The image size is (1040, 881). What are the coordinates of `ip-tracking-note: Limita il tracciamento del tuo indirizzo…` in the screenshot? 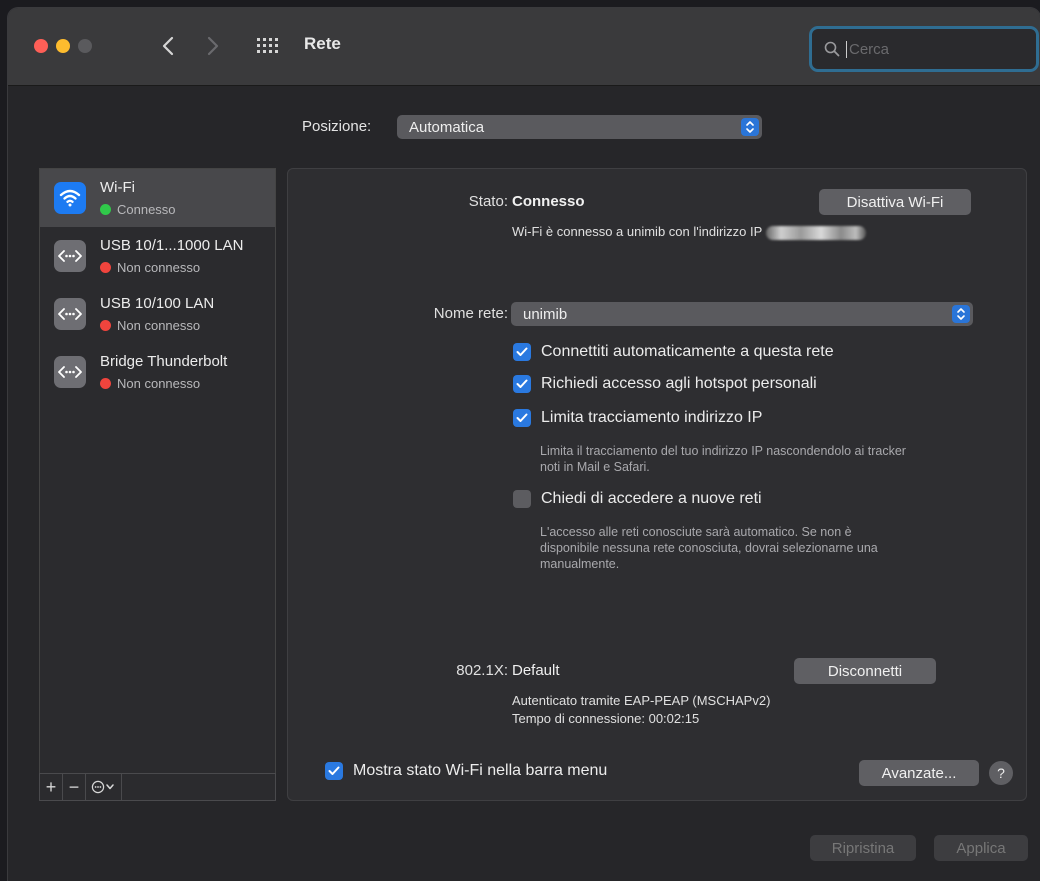 It's located at (723, 459).